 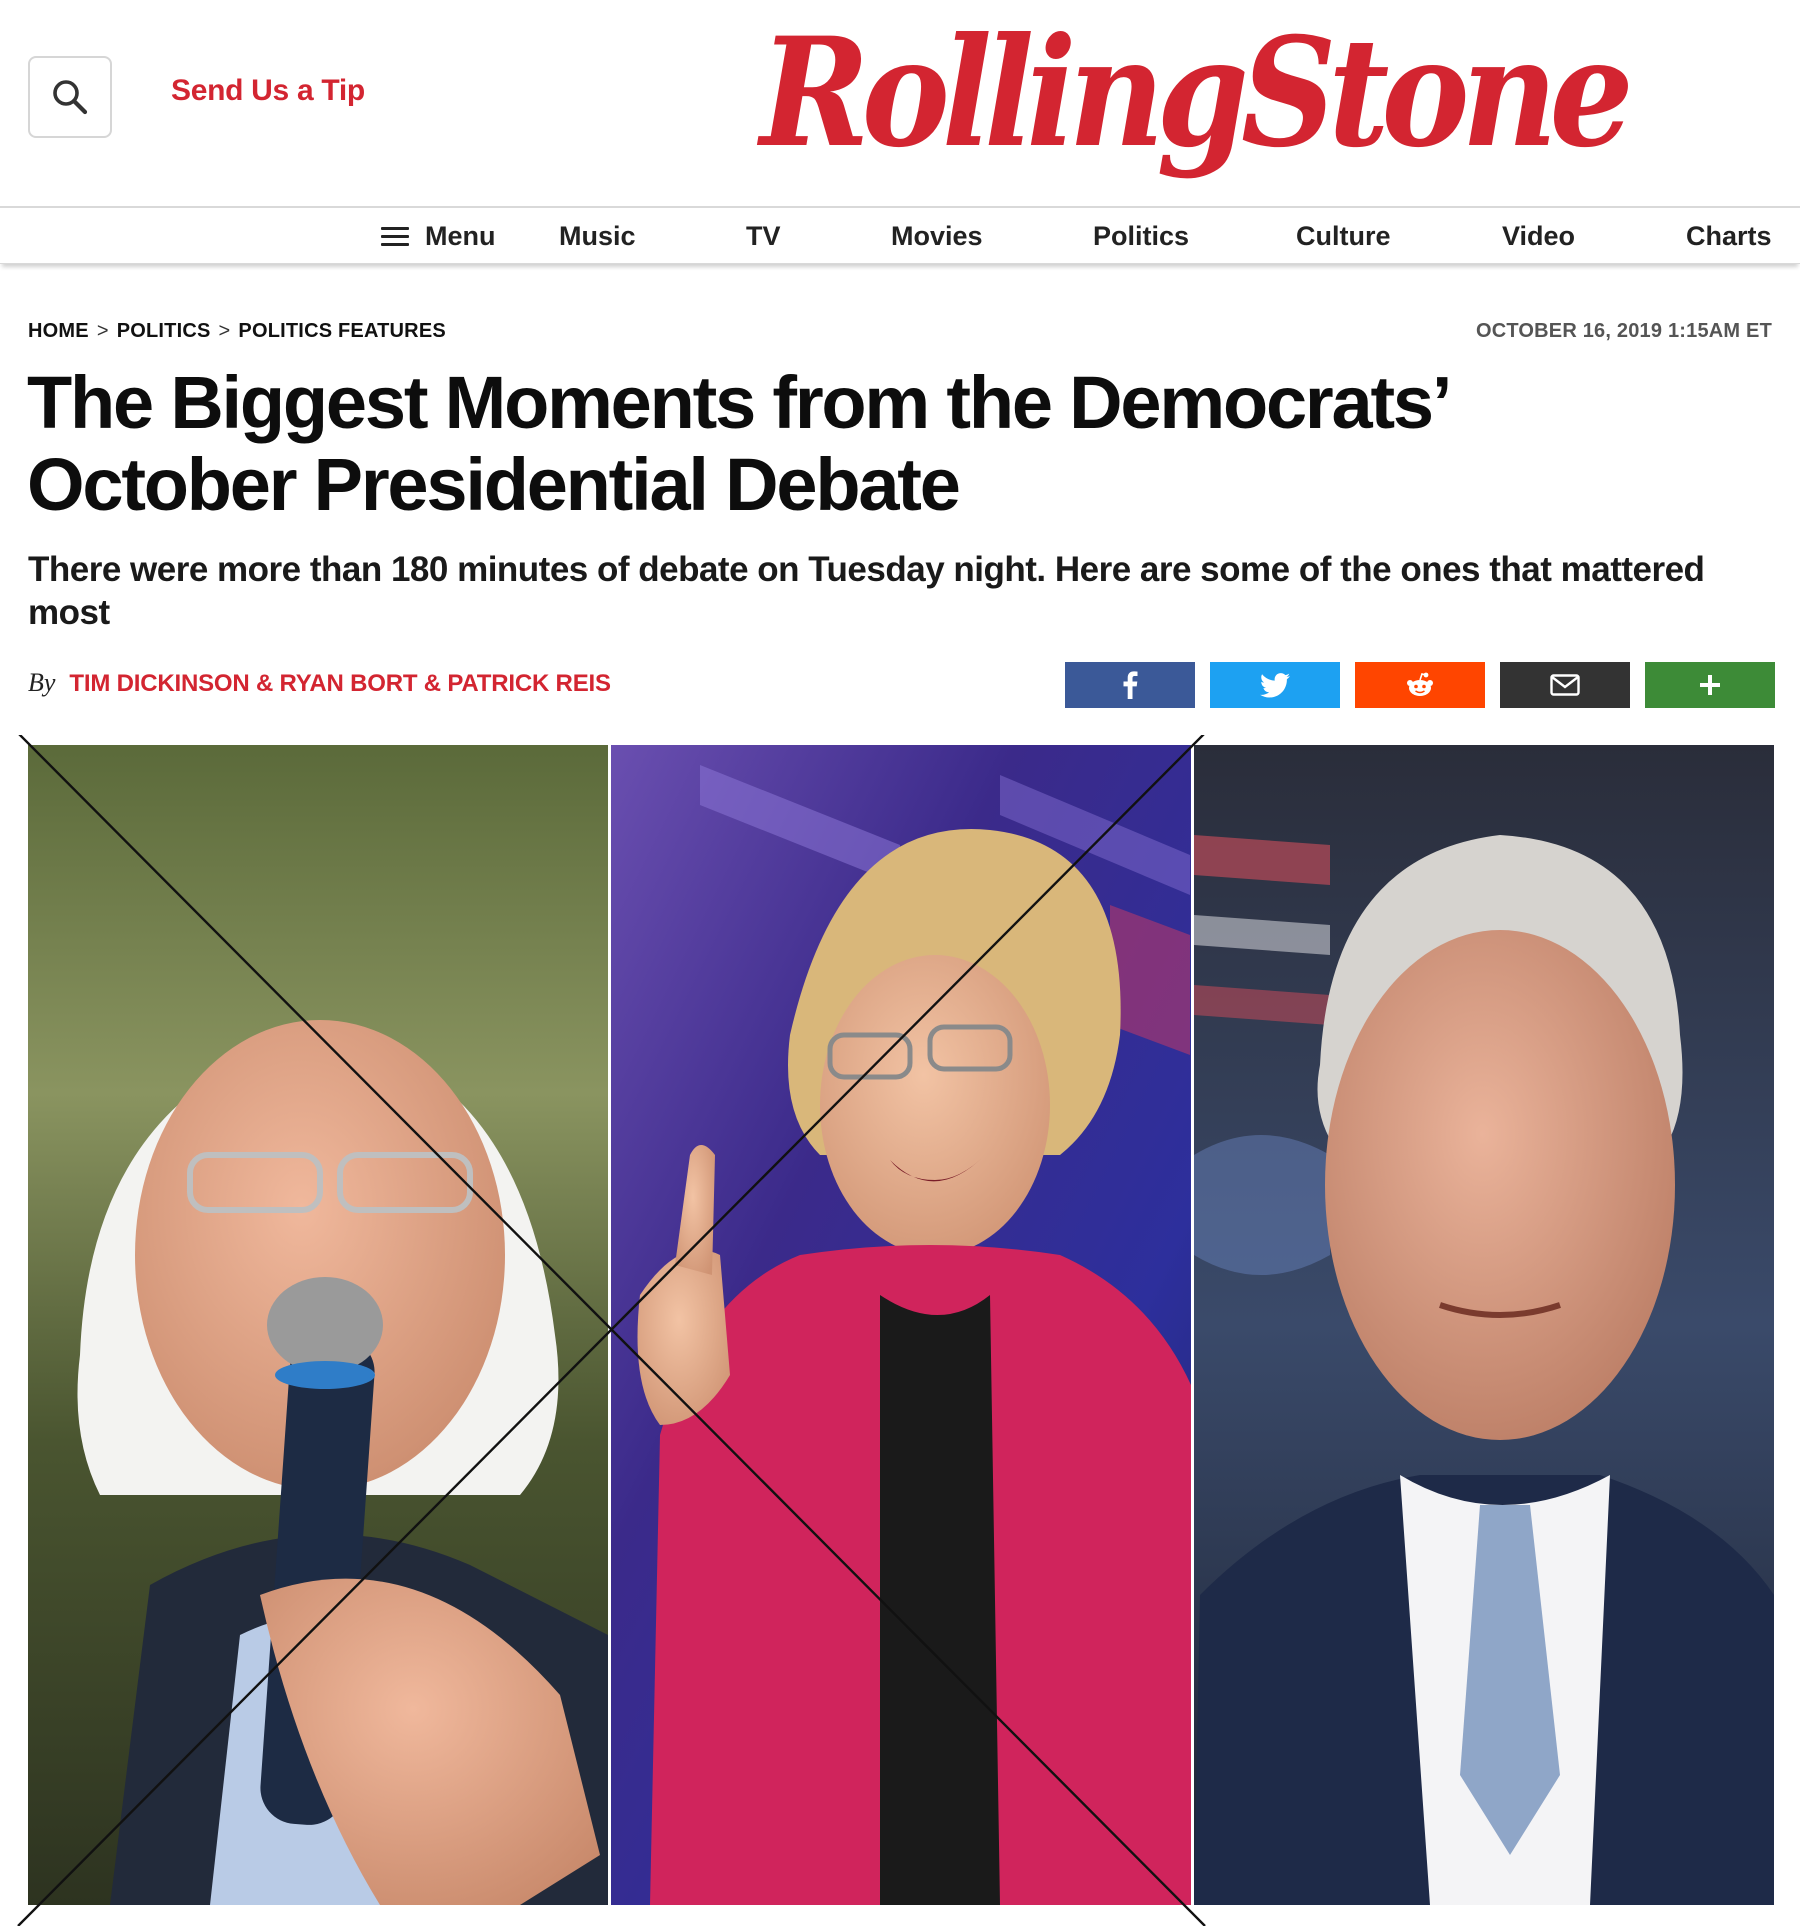 I want to click on search-icon, so click(x=70, y=97).